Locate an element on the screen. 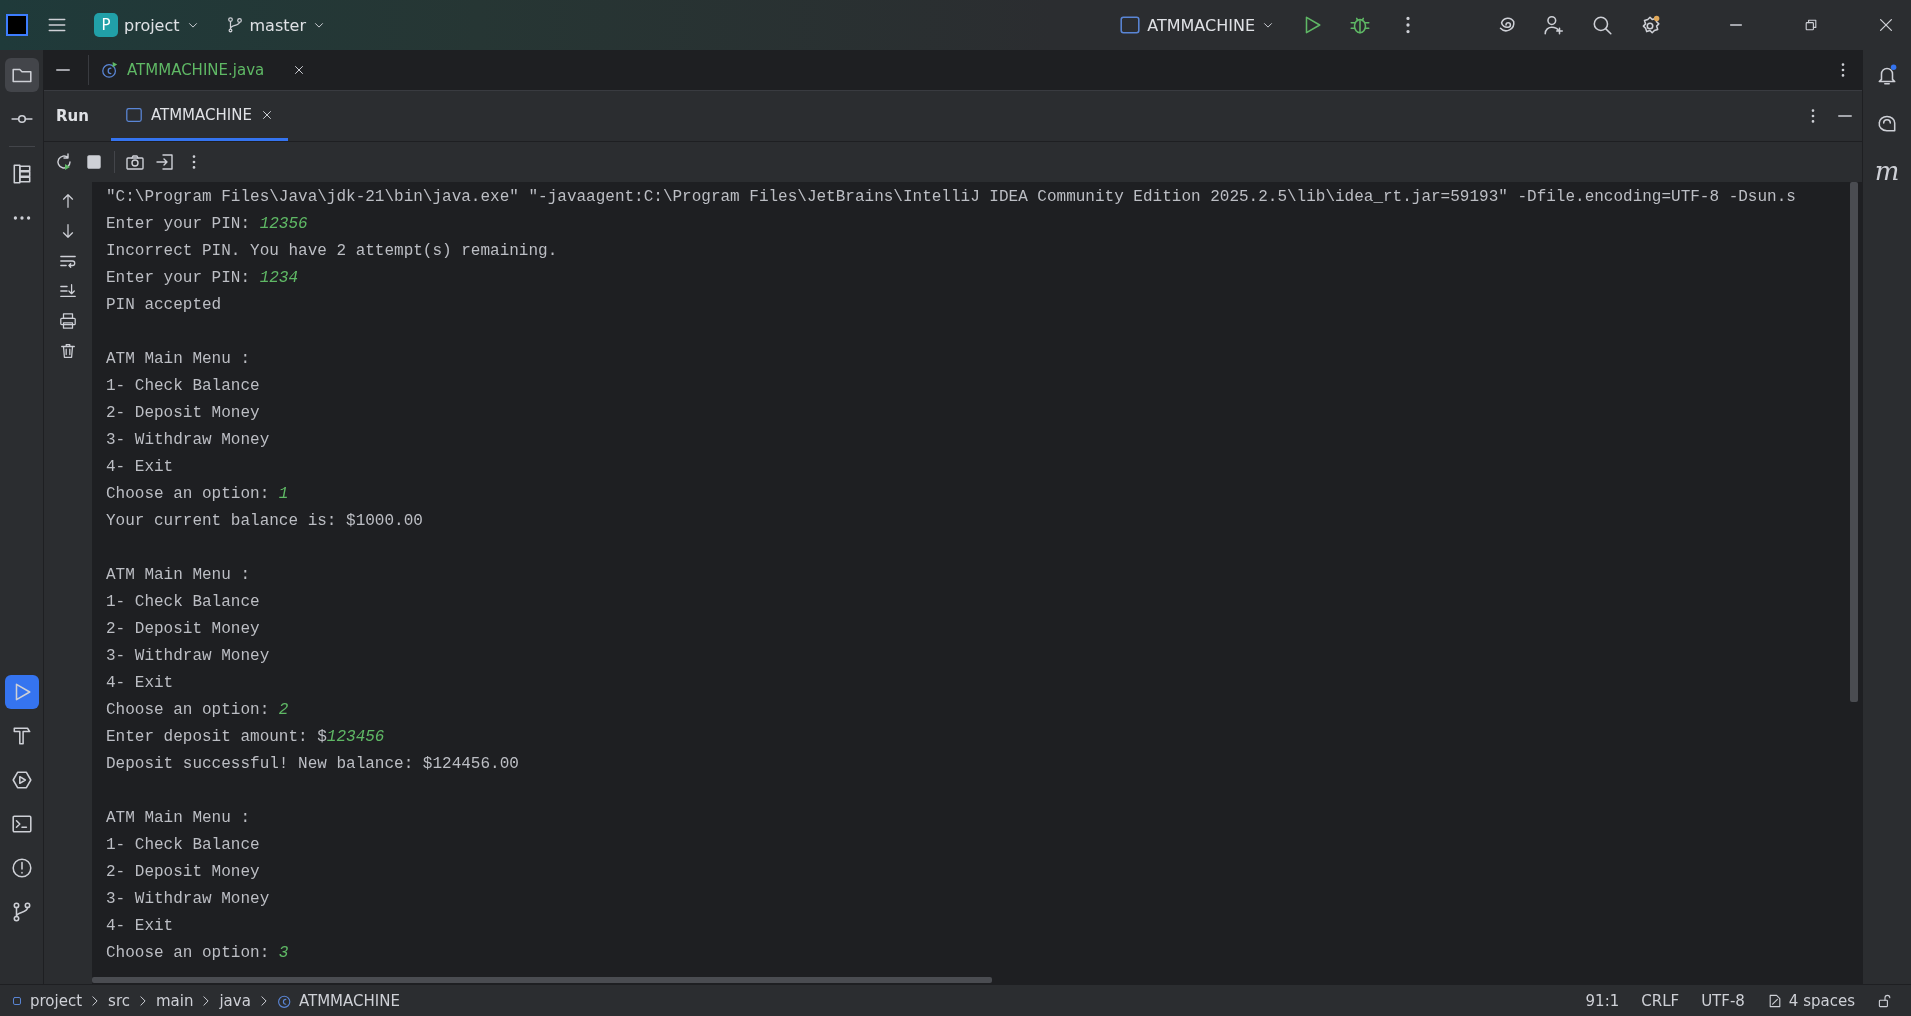 The image size is (1911, 1016). breadcrumb: project is located at coordinates (56, 1001).